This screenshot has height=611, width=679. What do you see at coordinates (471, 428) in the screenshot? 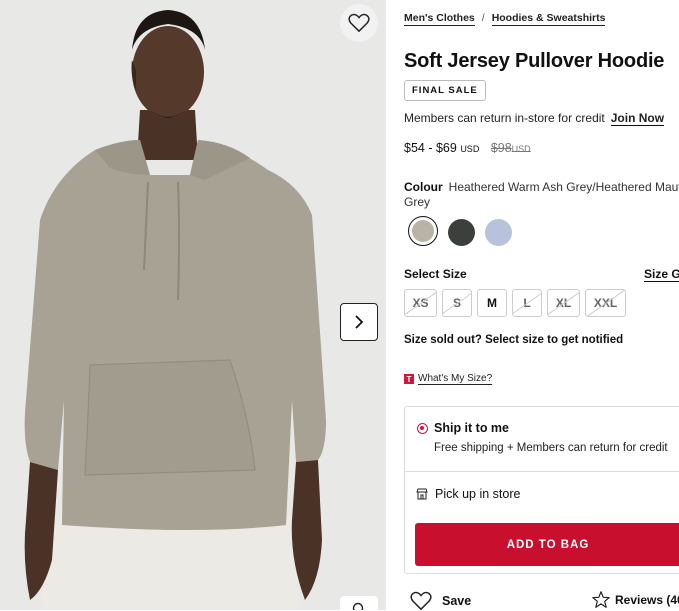
I see `ship-title: Ship it to me` at bounding box center [471, 428].